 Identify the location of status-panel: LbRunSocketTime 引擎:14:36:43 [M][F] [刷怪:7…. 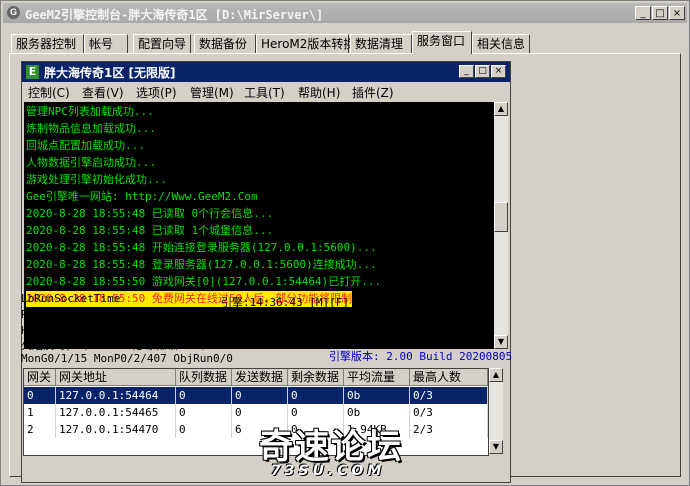
(267, 327).